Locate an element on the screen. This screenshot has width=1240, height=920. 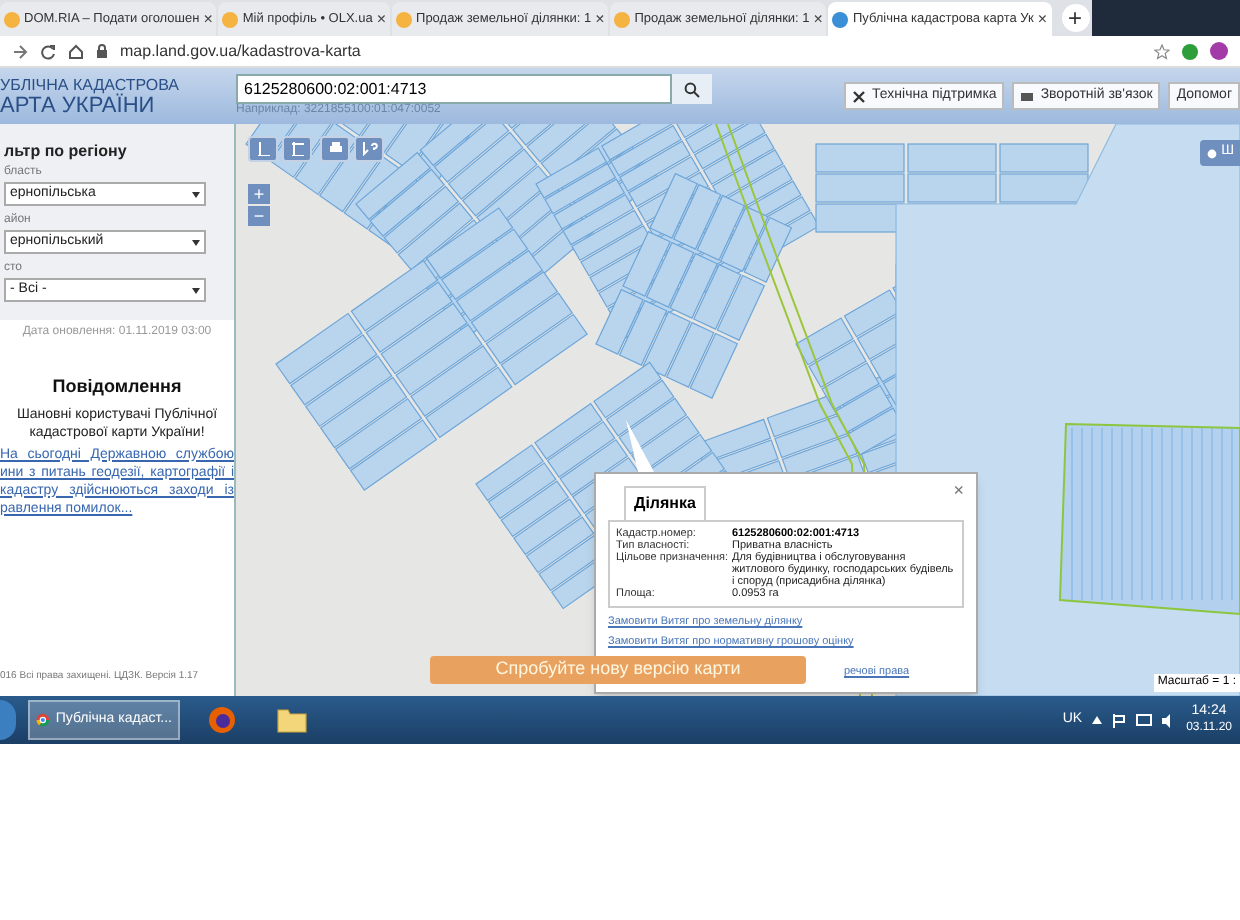
lock-icon is located at coordinates (102, 51).